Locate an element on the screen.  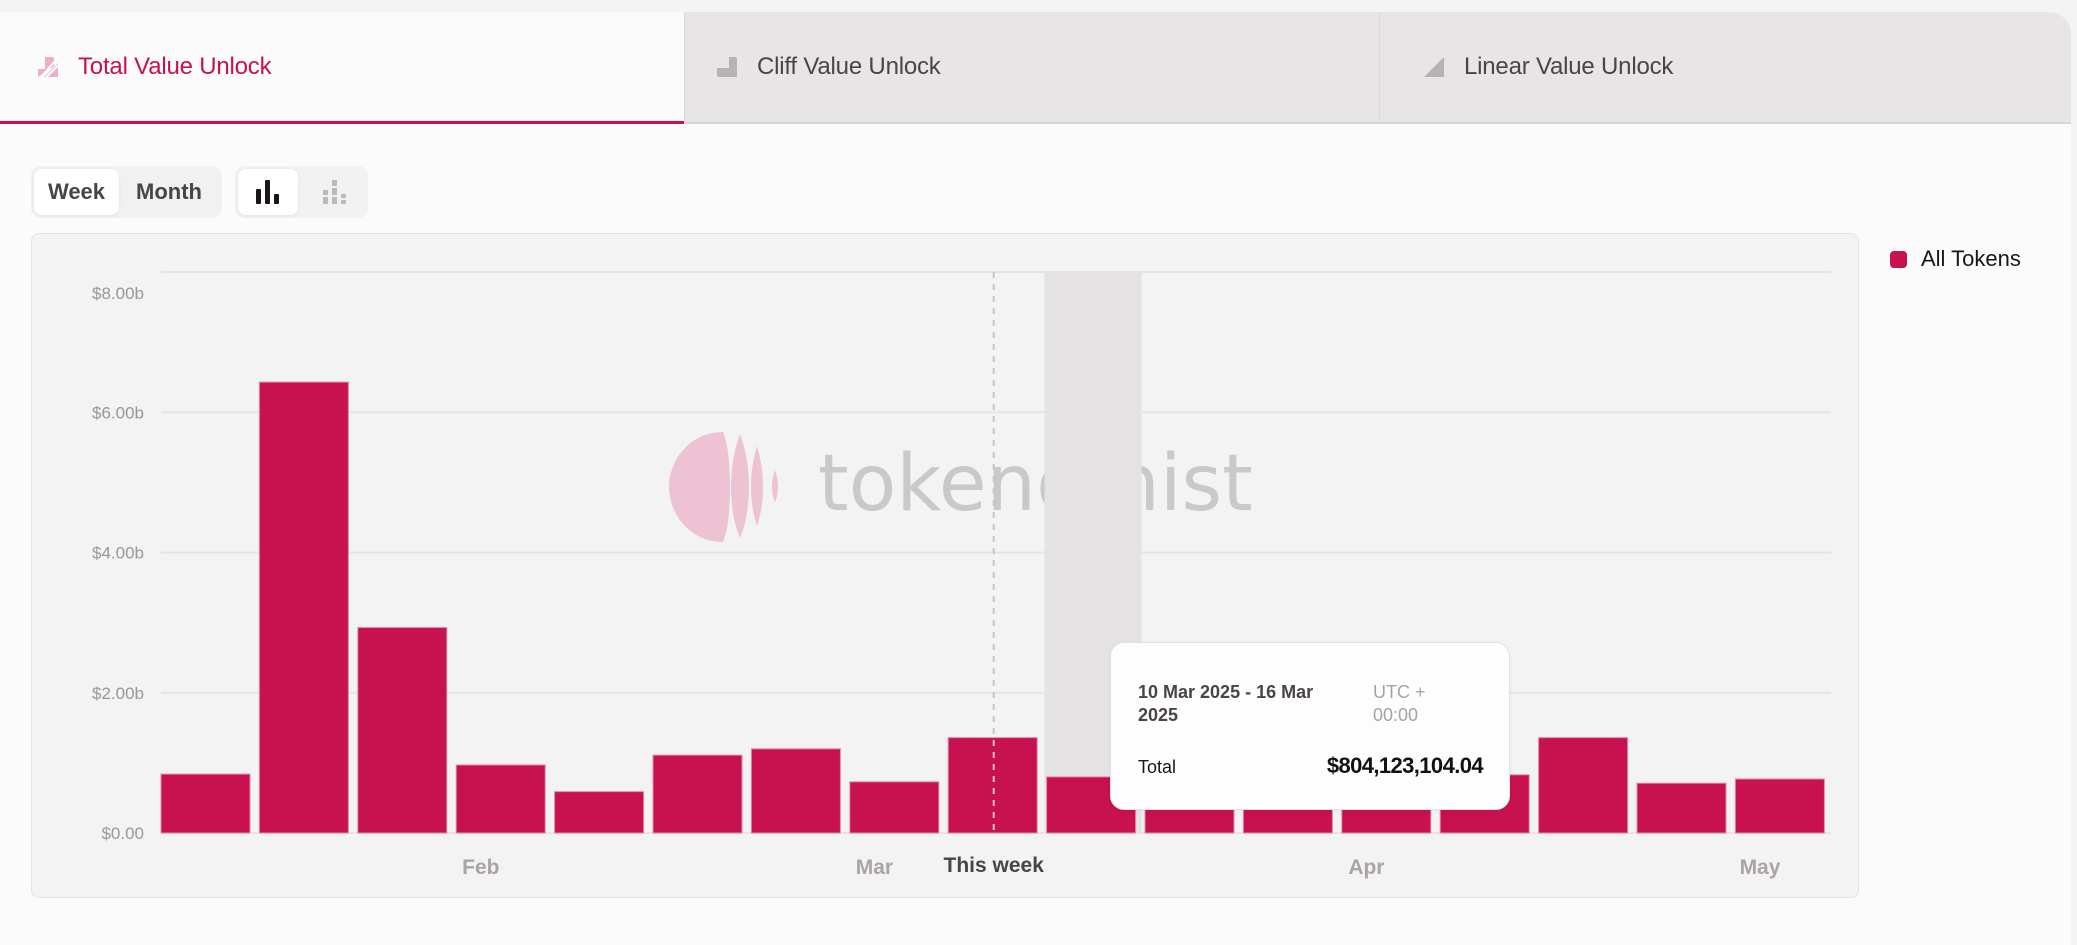
x-tick-label: Mar is located at coordinates (874, 867).